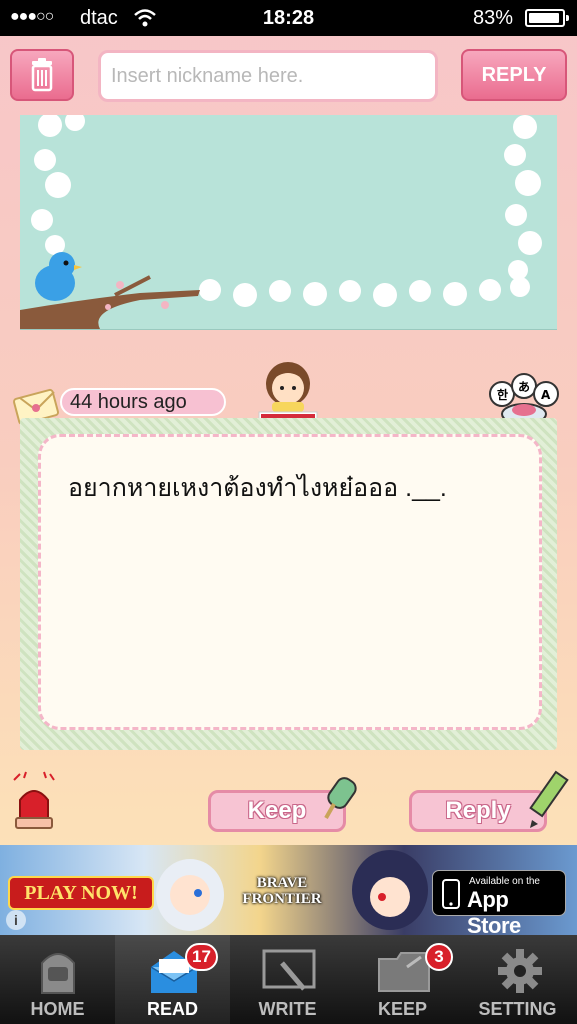 Image resolution: width=577 pixels, height=1024 pixels. I want to click on svg-text: あ, so click(524, 387).